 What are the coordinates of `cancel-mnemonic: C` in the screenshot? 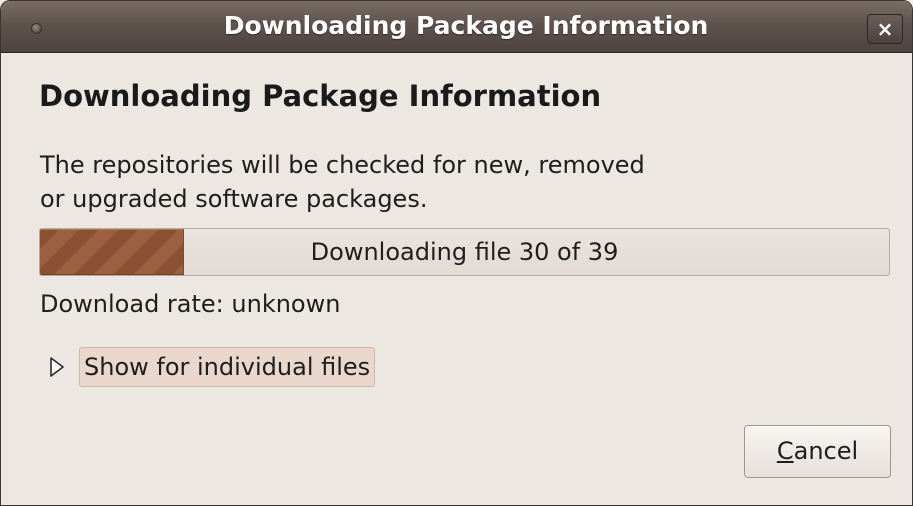 It's located at (785, 451).